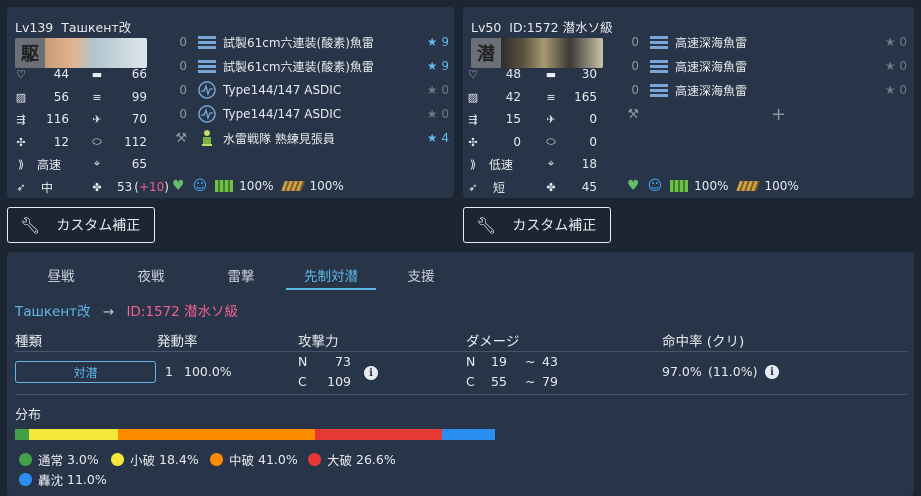  Describe the element at coordinates (311, 138) in the screenshot. I see `equip-slot-ex: ⚒ 水雷戦隊 熟練見張員 ★ 4` at that location.